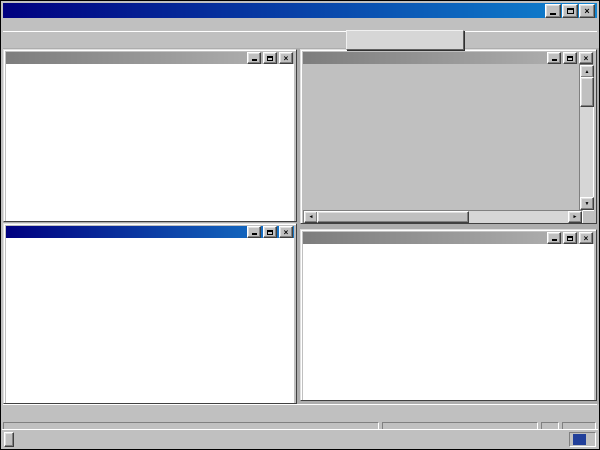 This screenshot has height=450, width=600. I want to click on trend-minimize-button, so click(254, 58).